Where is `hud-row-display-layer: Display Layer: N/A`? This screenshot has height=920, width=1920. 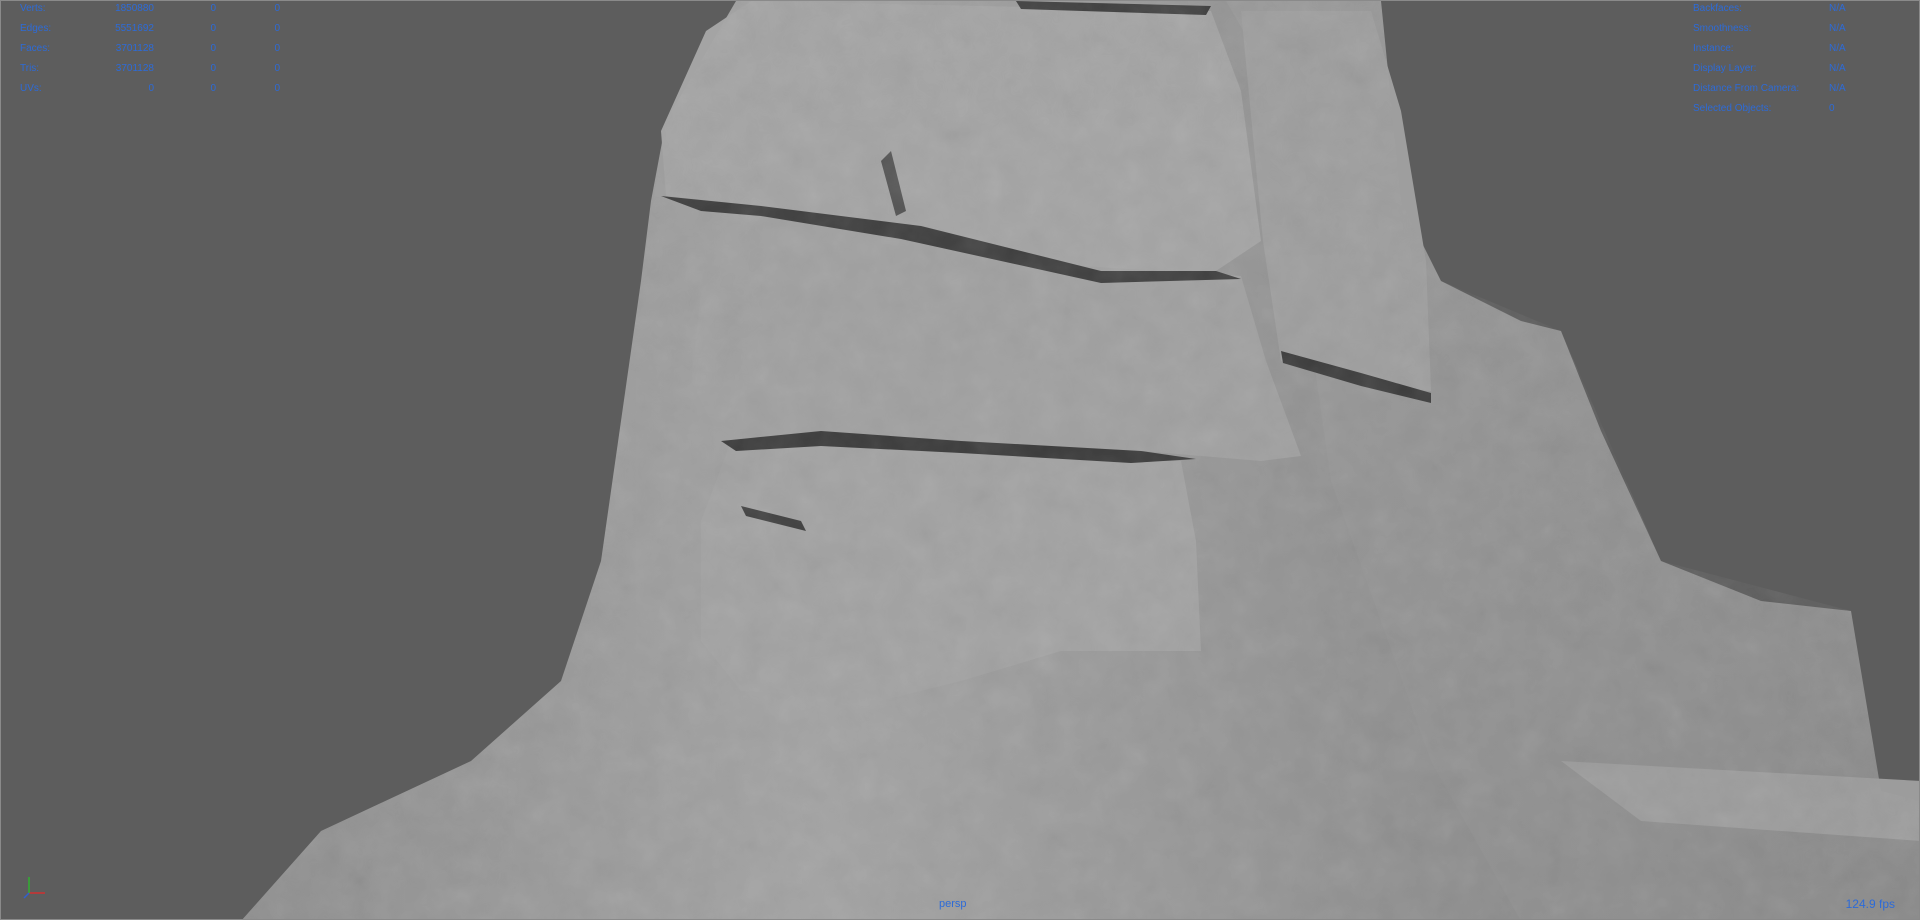
hud-row-display-layer: Display Layer: N/A is located at coordinates (1769, 69).